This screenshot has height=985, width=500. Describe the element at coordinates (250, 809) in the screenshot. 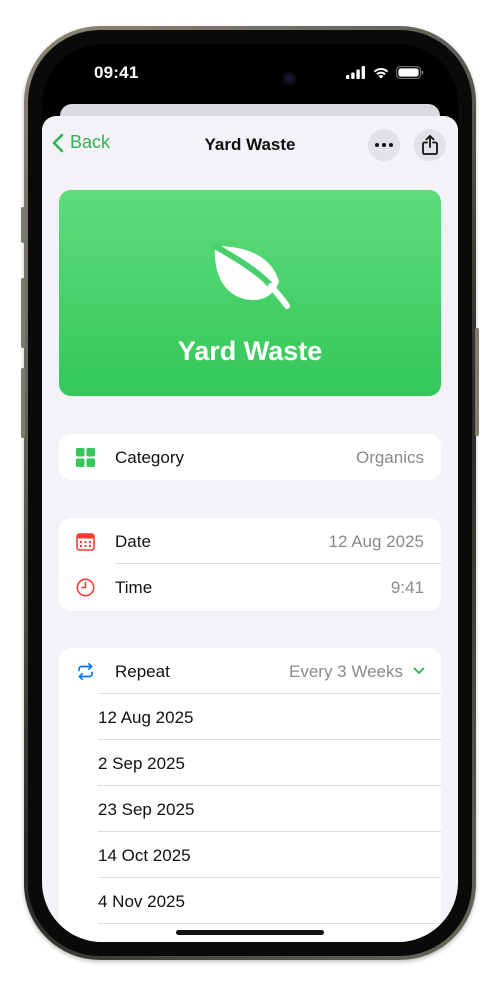

I see `list-item: 23 Sep 2025` at that location.